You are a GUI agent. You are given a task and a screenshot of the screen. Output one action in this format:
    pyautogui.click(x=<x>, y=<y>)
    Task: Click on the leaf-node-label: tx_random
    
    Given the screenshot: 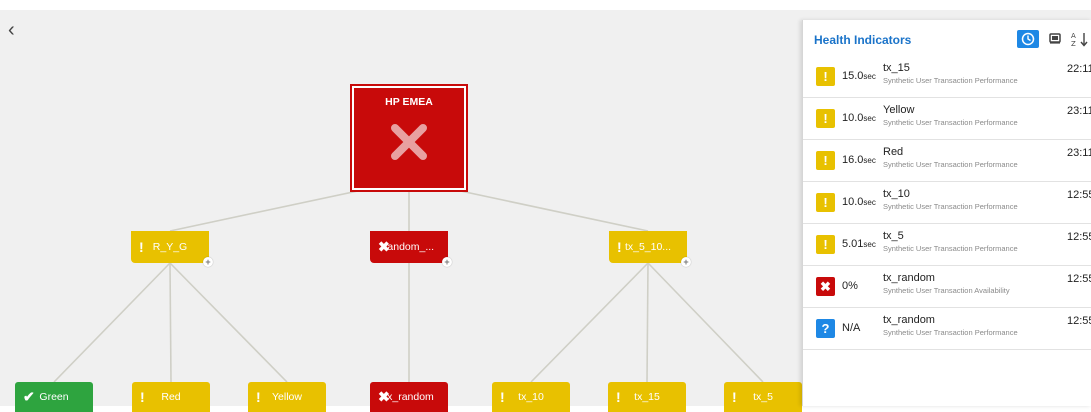 What is the action you would take?
    pyautogui.click(x=409, y=397)
    